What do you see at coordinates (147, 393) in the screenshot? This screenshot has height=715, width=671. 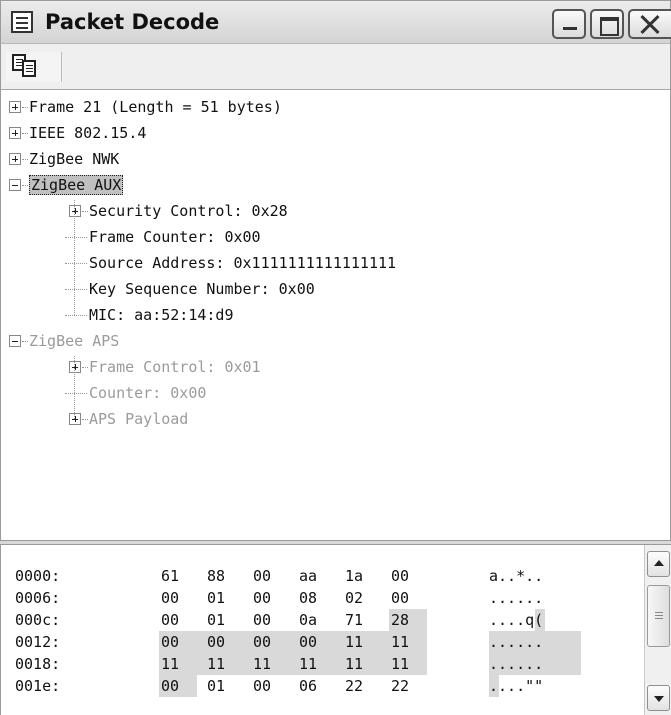 I see `tree-node: Counter: 0x00` at bounding box center [147, 393].